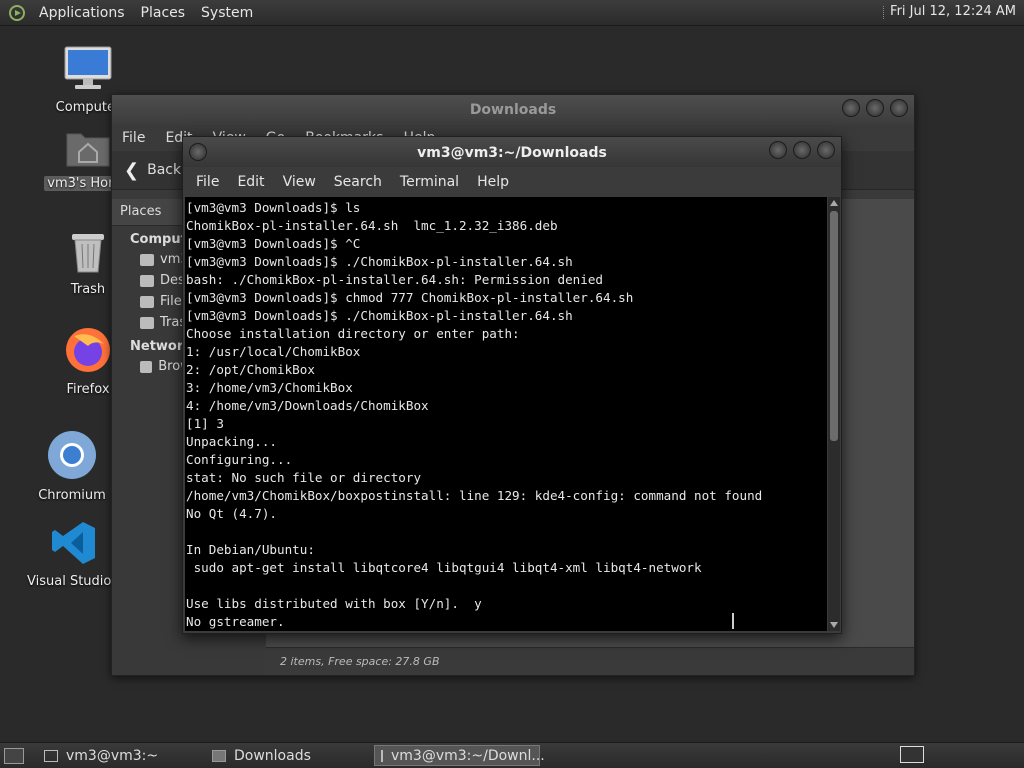 The width and height of the screenshot is (1024, 768). What do you see at coordinates (834, 326) in the screenshot?
I see `scrollbar-thumb` at bounding box center [834, 326].